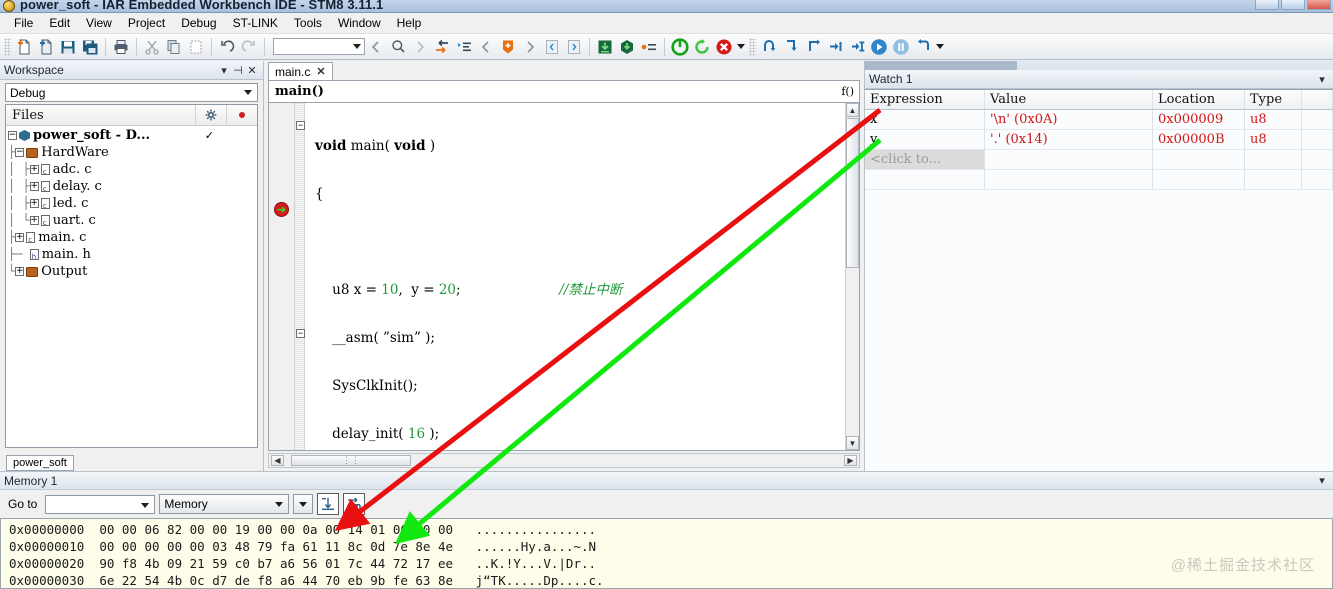  What do you see at coordinates (131, 92) in the screenshot?
I see `build-configuration-select: Debug` at bounding box center [131, 92].